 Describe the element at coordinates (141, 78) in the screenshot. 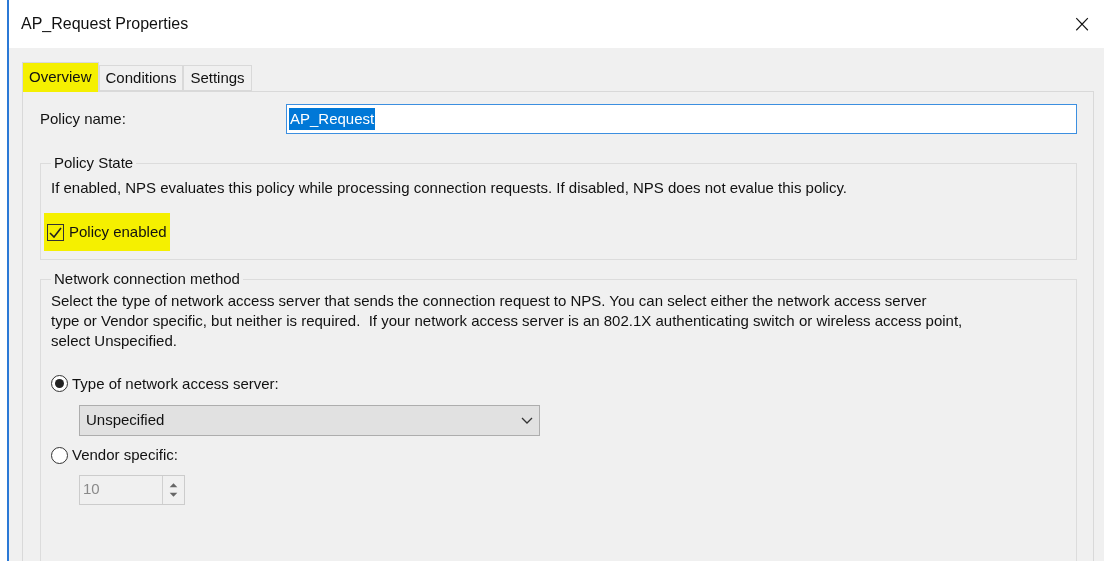

I see `tab: Conditions` at that location.